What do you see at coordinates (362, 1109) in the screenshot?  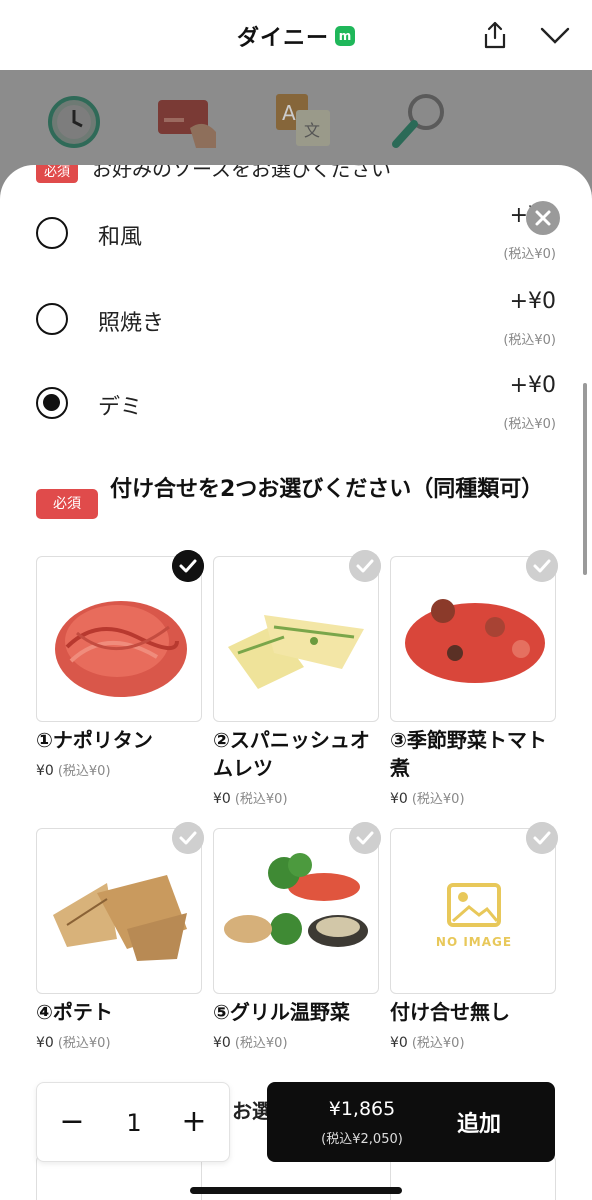 I see `total-price: ¥1,865` at bounding box center [362, 1109].